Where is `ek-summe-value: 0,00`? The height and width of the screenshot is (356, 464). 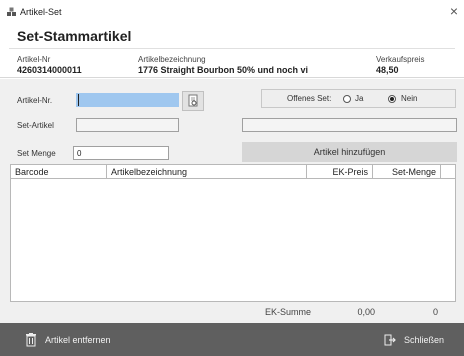
ek-summe-value: 0,00 is located at coordinates (366, 312).